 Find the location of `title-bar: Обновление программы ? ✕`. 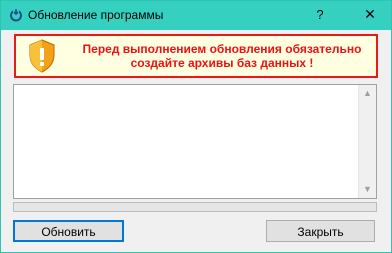

title-bar: Обновление программы ? ✕ is located at coordinates (196, 15).